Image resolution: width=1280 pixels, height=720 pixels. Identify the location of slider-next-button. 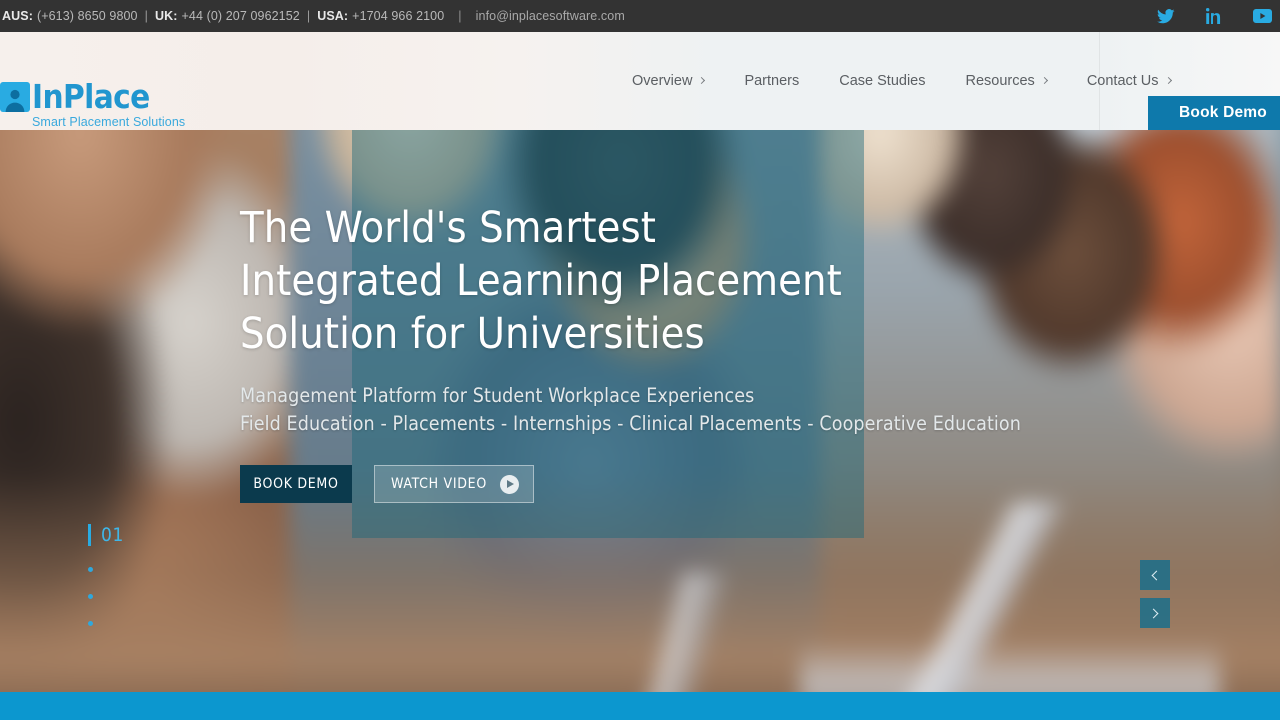
(1155, 613).